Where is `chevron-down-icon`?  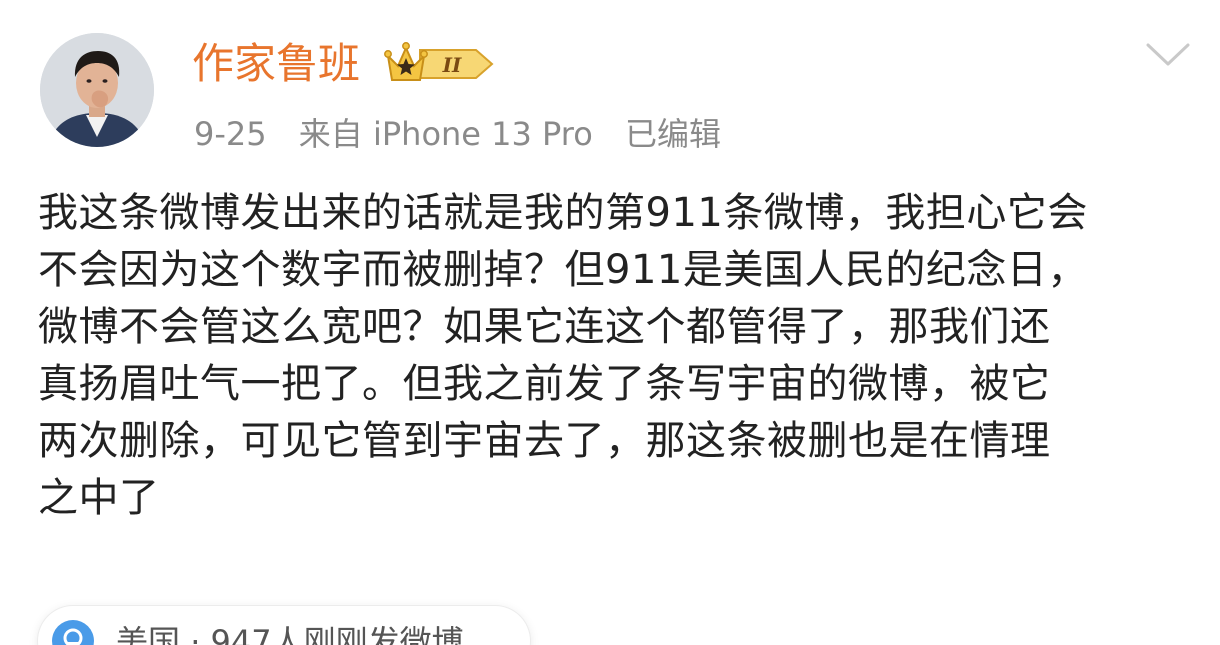 chevron-down-icon is located at coordinates (1168, 55).